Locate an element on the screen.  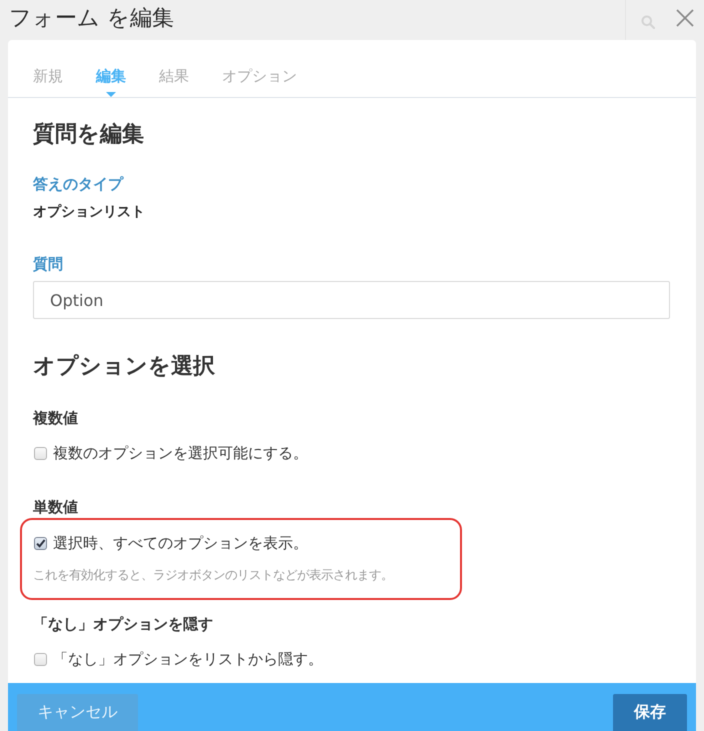
tab: オプション is located at coordinates (259, 81).